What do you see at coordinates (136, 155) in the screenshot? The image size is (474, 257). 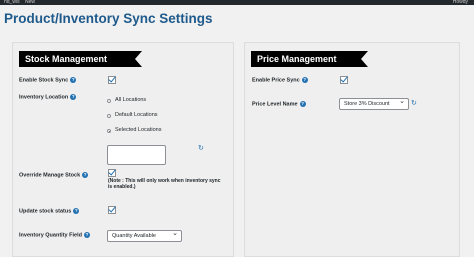 I see `selected-locations-box` at bounding box center [136, 155].